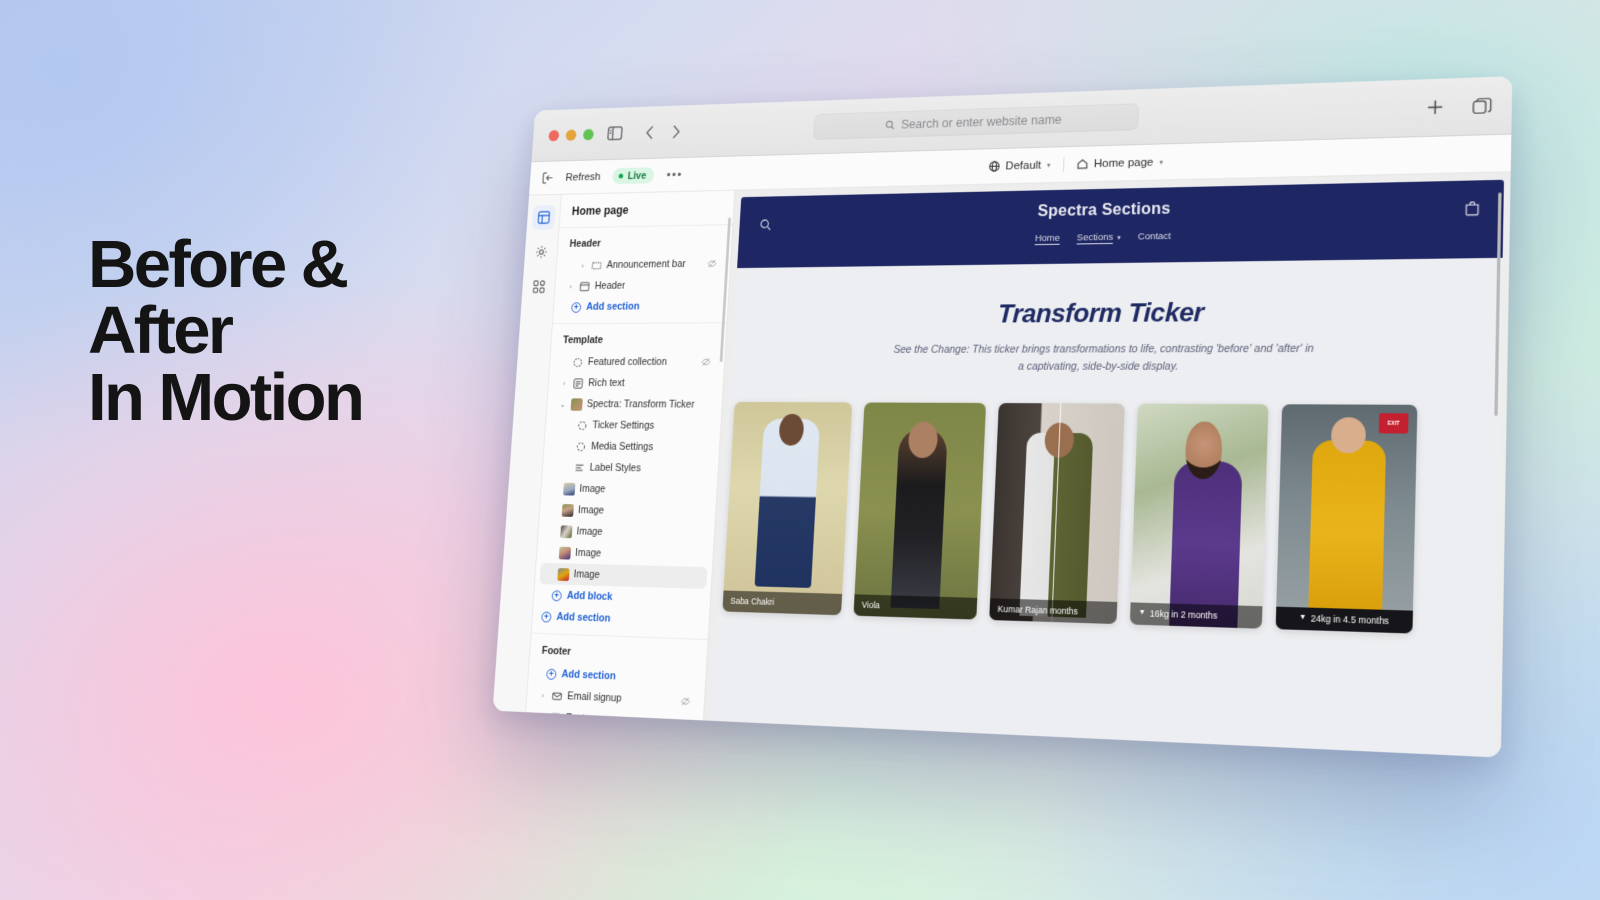 The width and height of the screenshot is (1600, 900). Describe the element at coordinates (650, 132) in the screenshot. I see `chevron-left-icon` at that location.